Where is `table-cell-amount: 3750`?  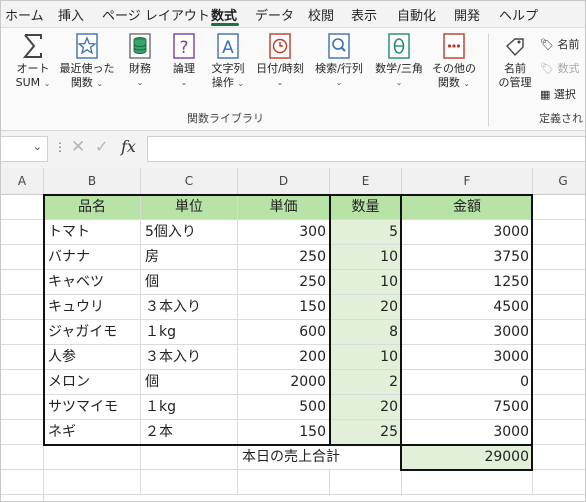
table-cell-amount: 3750 is located at coordinates (467, 257).